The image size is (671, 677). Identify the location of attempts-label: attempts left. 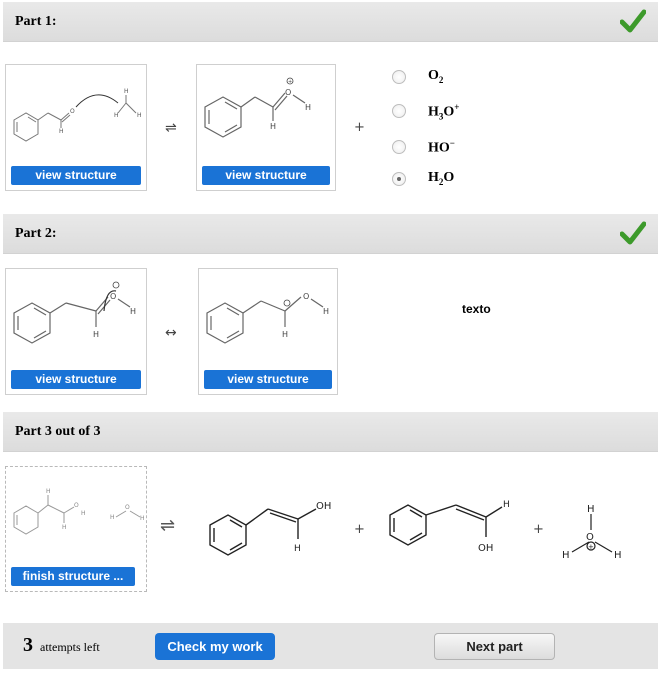
(70, 647).